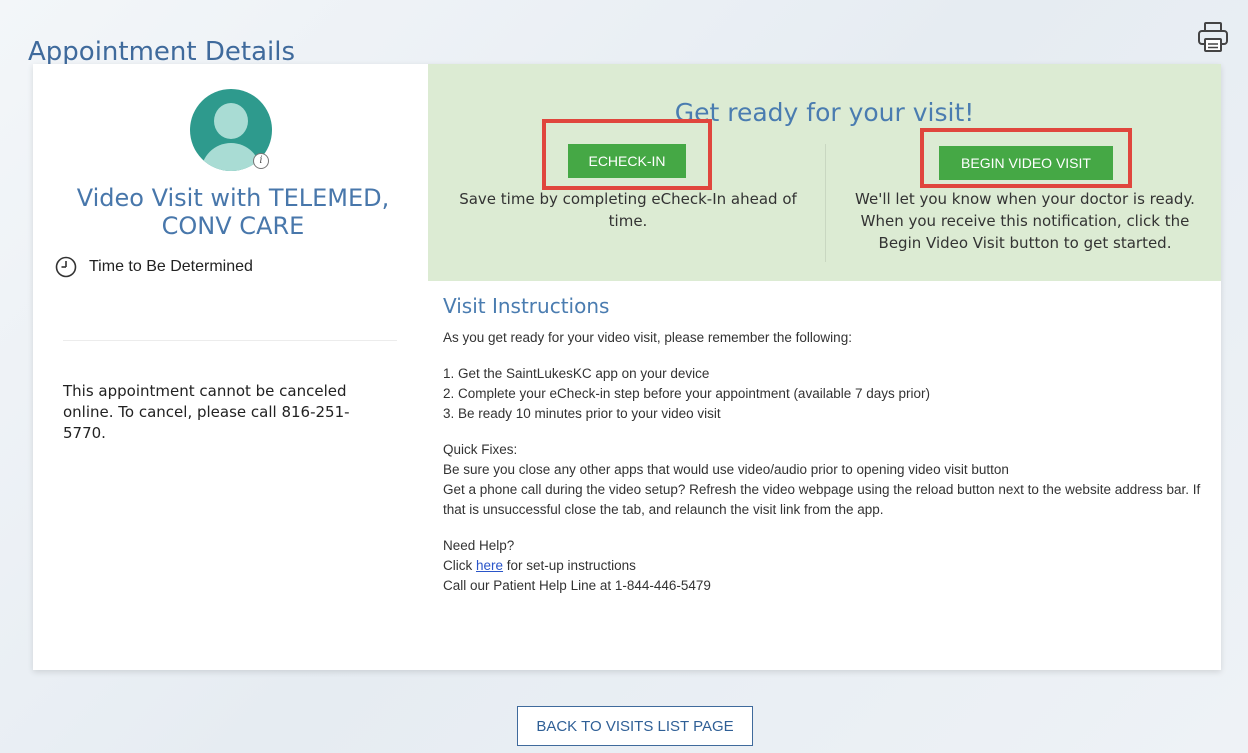 The height and width of the screenshot is (753, 1248). Describe the element at coordinates (569, 565) in the screenshot. I see `help-suffix: for set-up instructions` at that location.